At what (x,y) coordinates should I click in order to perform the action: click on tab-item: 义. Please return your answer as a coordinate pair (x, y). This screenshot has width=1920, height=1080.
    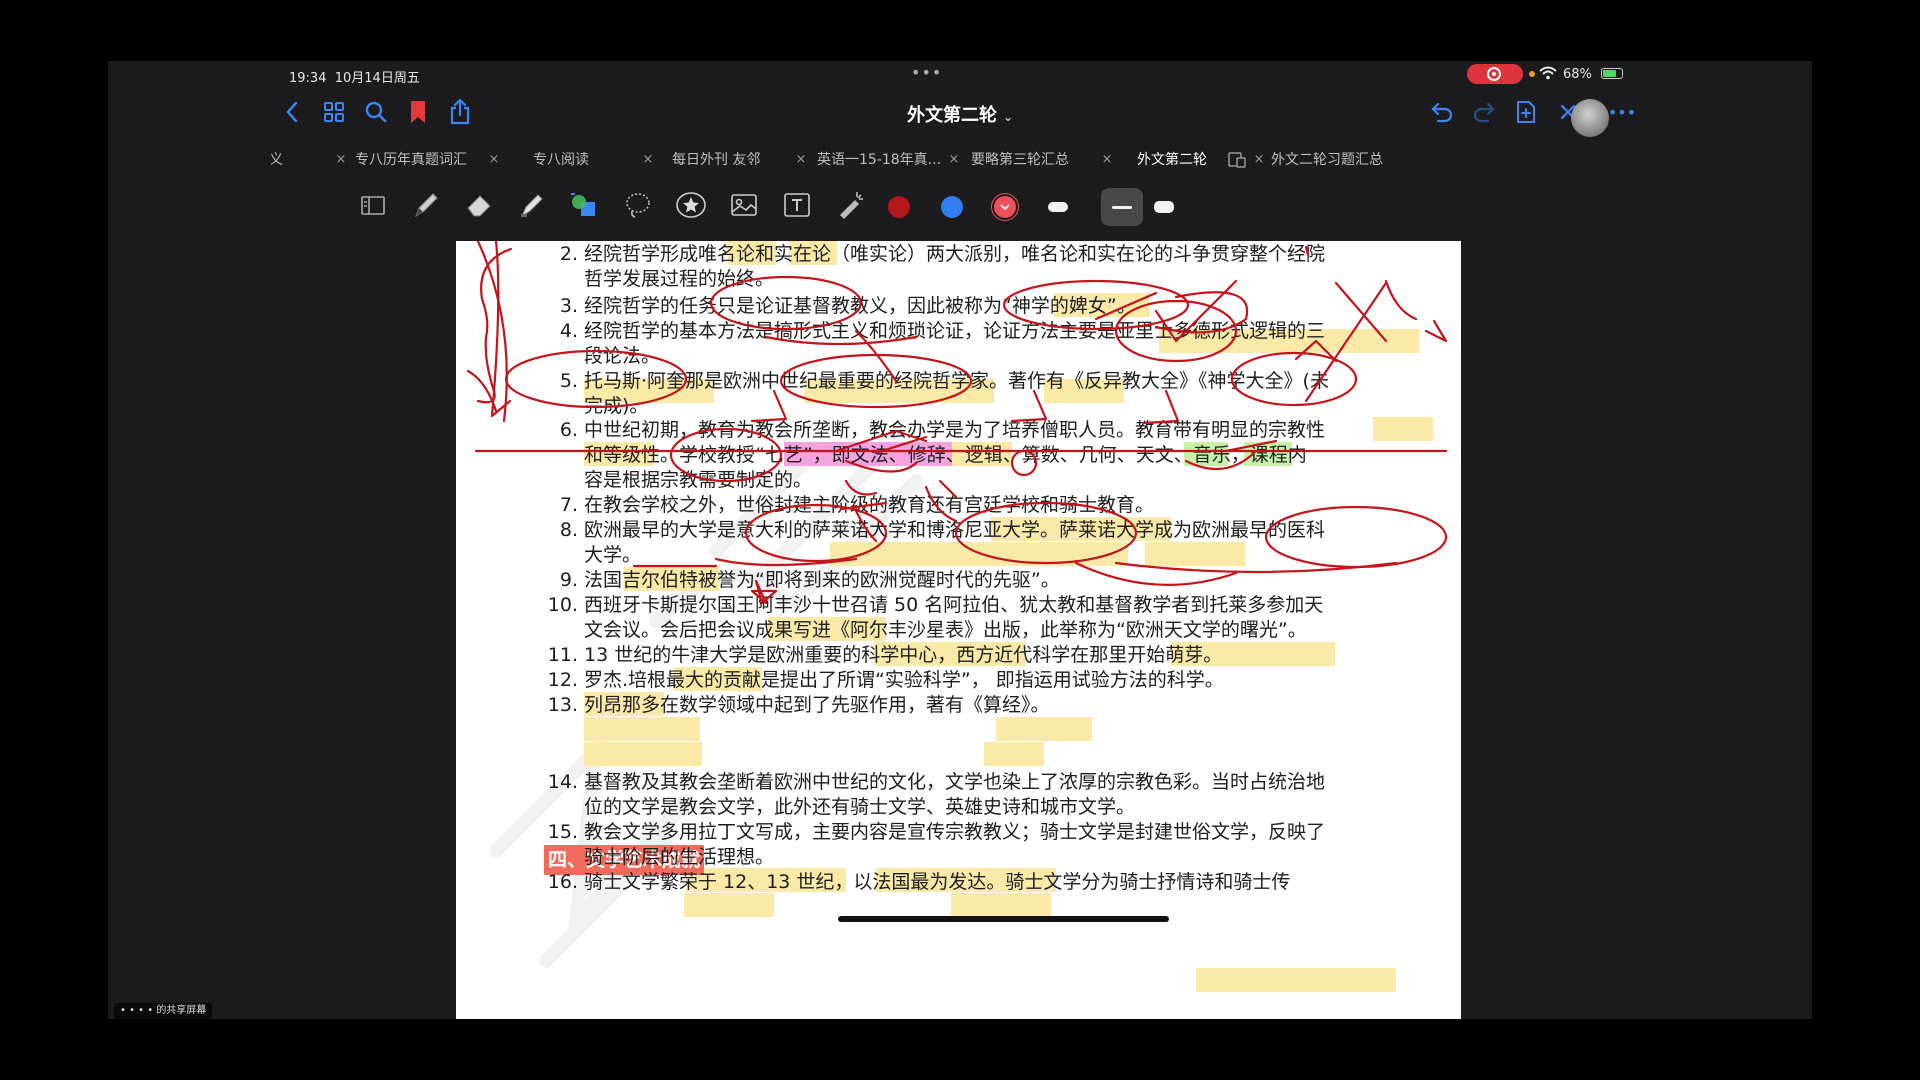
    Looking at the image, I should click on (282, 160).